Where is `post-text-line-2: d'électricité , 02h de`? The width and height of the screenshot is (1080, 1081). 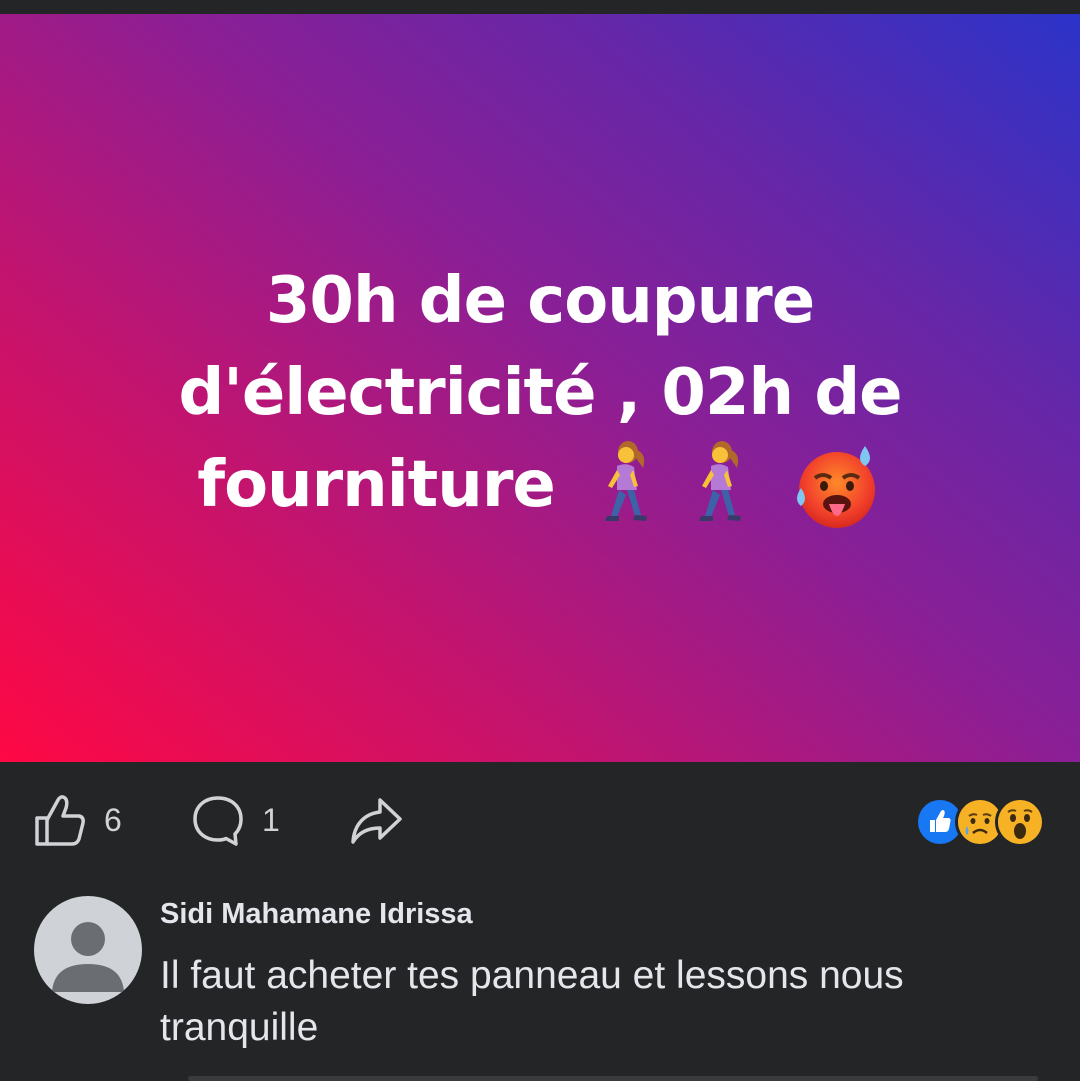
post-text-line-2: d'électricité , 02h de is located at coordinates (540, 392).